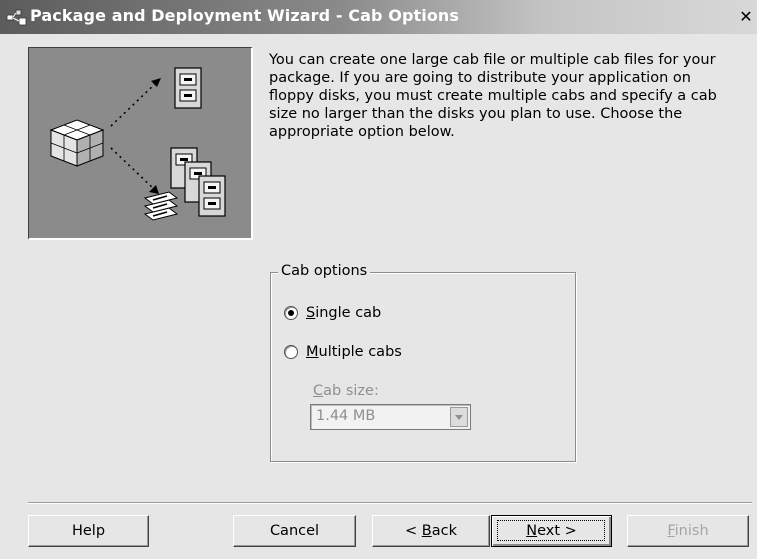  What do you see at coordinates (423, 367) in the screenshot?
I see `cab-options-group` at bounding box center [423, 367].